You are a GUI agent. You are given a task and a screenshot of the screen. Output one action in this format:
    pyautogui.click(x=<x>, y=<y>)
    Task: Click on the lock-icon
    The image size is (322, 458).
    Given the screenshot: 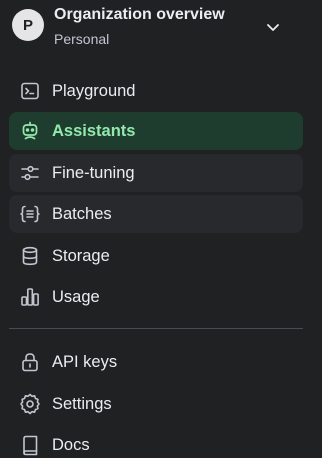 What is the action you would take?
    pyautogui.click(x=30, y=362)
    